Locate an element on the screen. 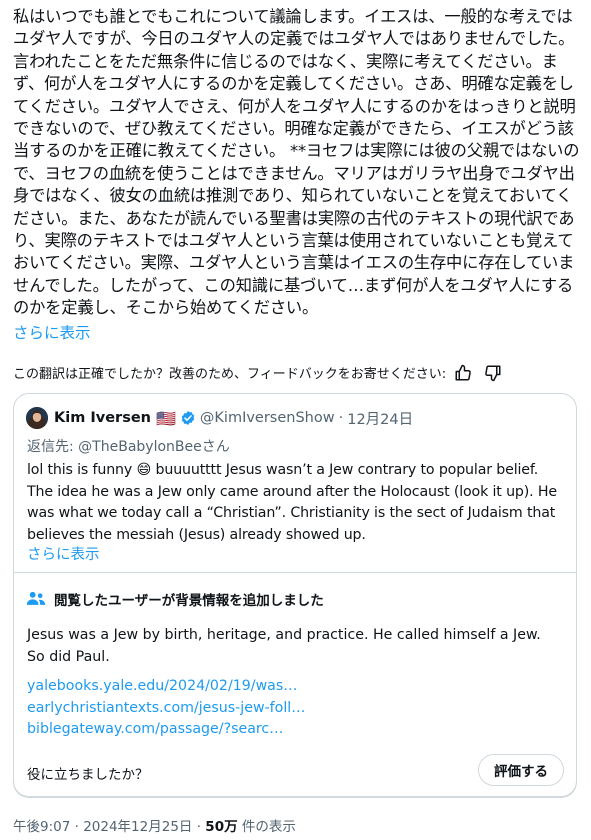 This screenshot has width=591, height=840. rate-button: 評価する is located at coordinates (521, 770).